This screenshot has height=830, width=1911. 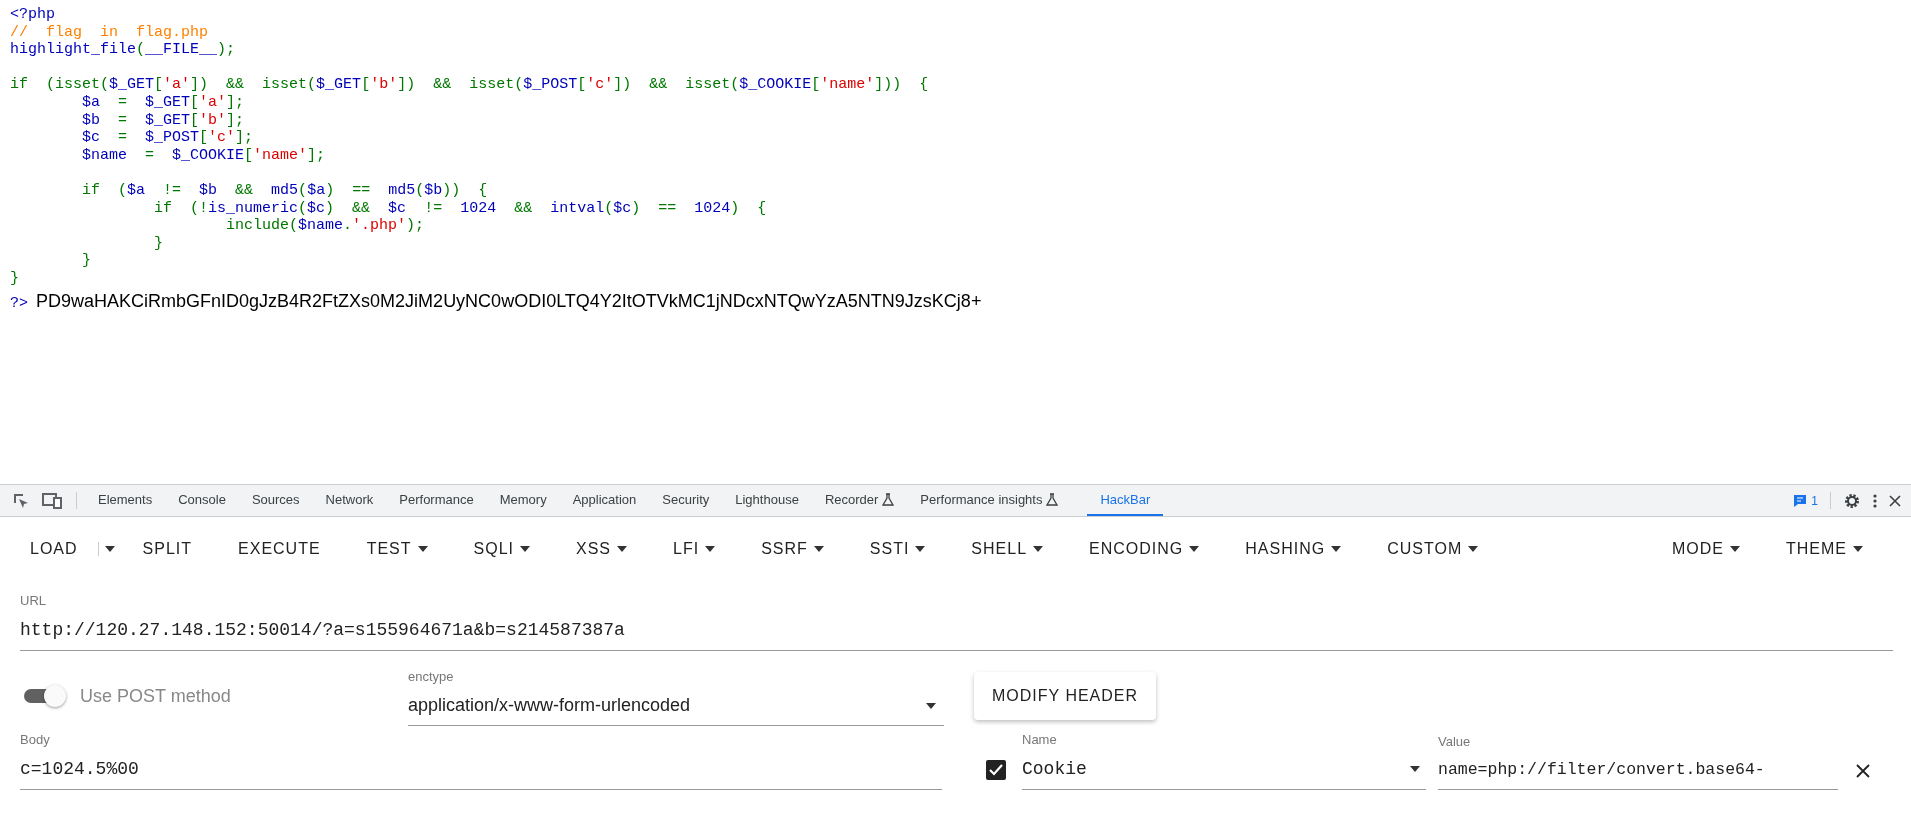 What do you see at coordinates (202, 500) in the screenshot?
I see `devtools-tab: Console` at bounding box center [202, 500].